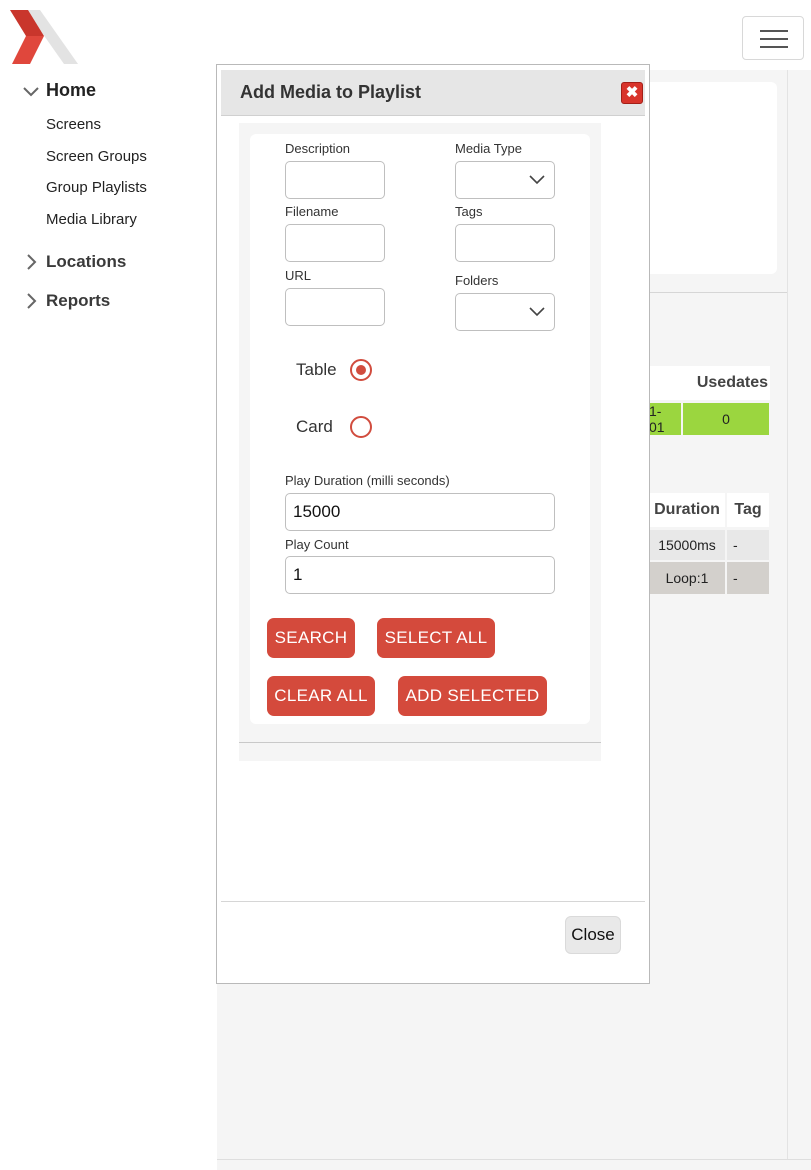  Describe the element at coordinates (436, 638) in the screenshot. I see `select-all-button: SELECT ALL` at that location.